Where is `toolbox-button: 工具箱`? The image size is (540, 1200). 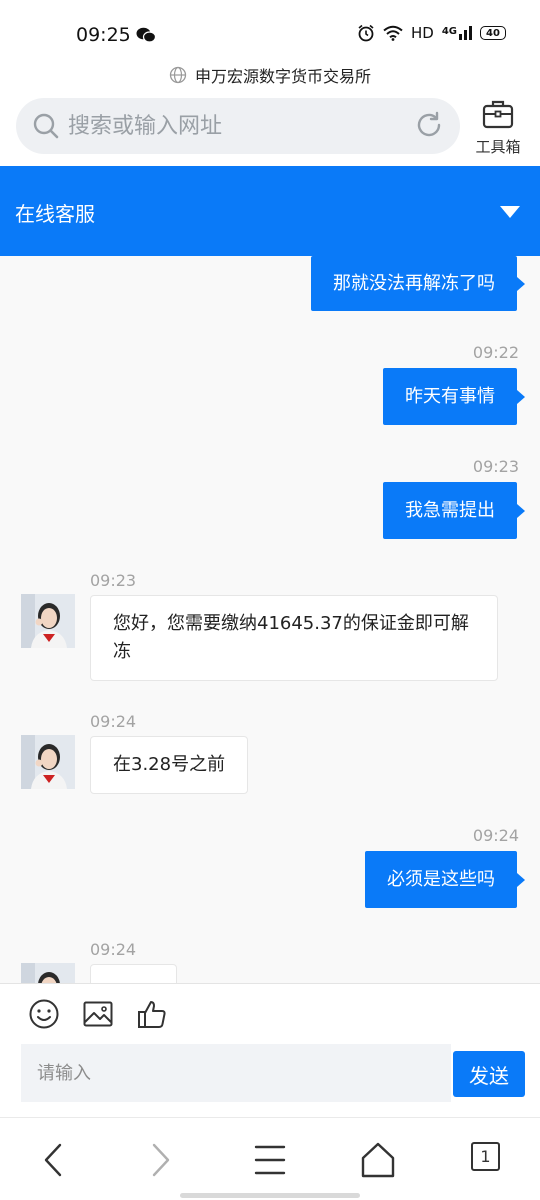 toolbox-button: 工具箱 is located at coordinates (498, 128).